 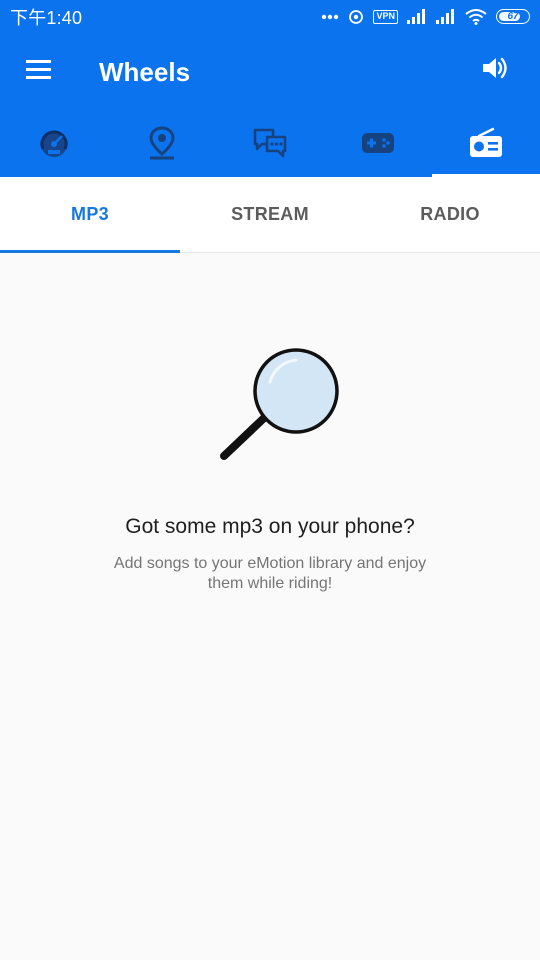 I want to click on speedometer-icon, so click(x=54, y=145).